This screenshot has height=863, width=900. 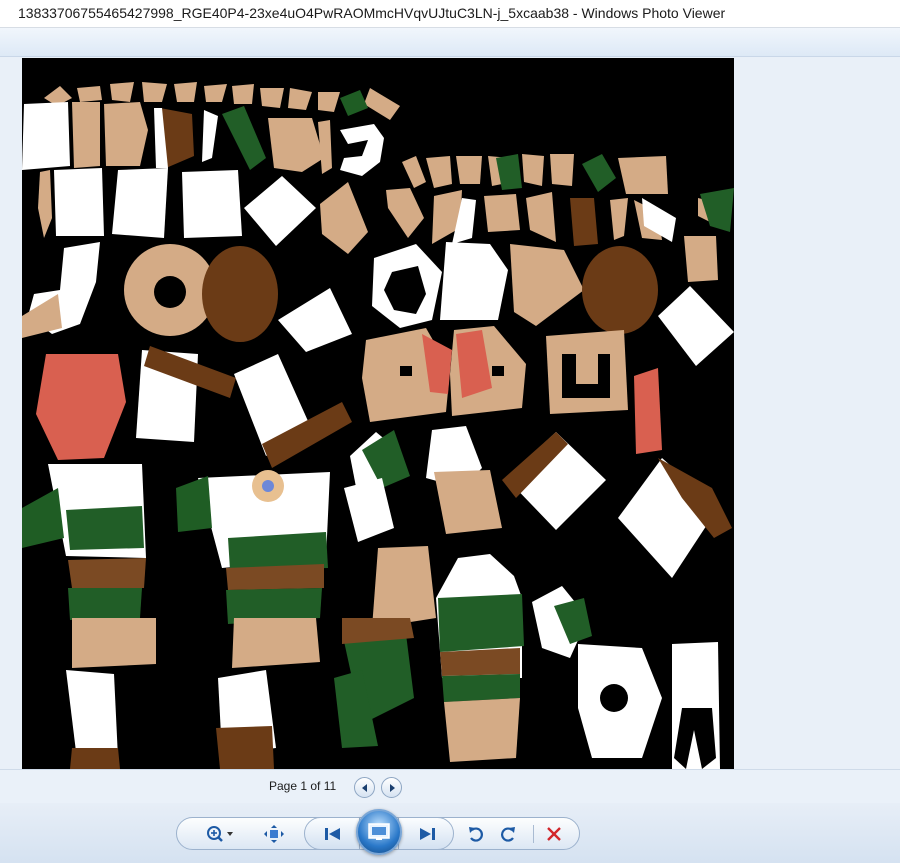 I want to click on previous-button, so click(x=332, y=833).